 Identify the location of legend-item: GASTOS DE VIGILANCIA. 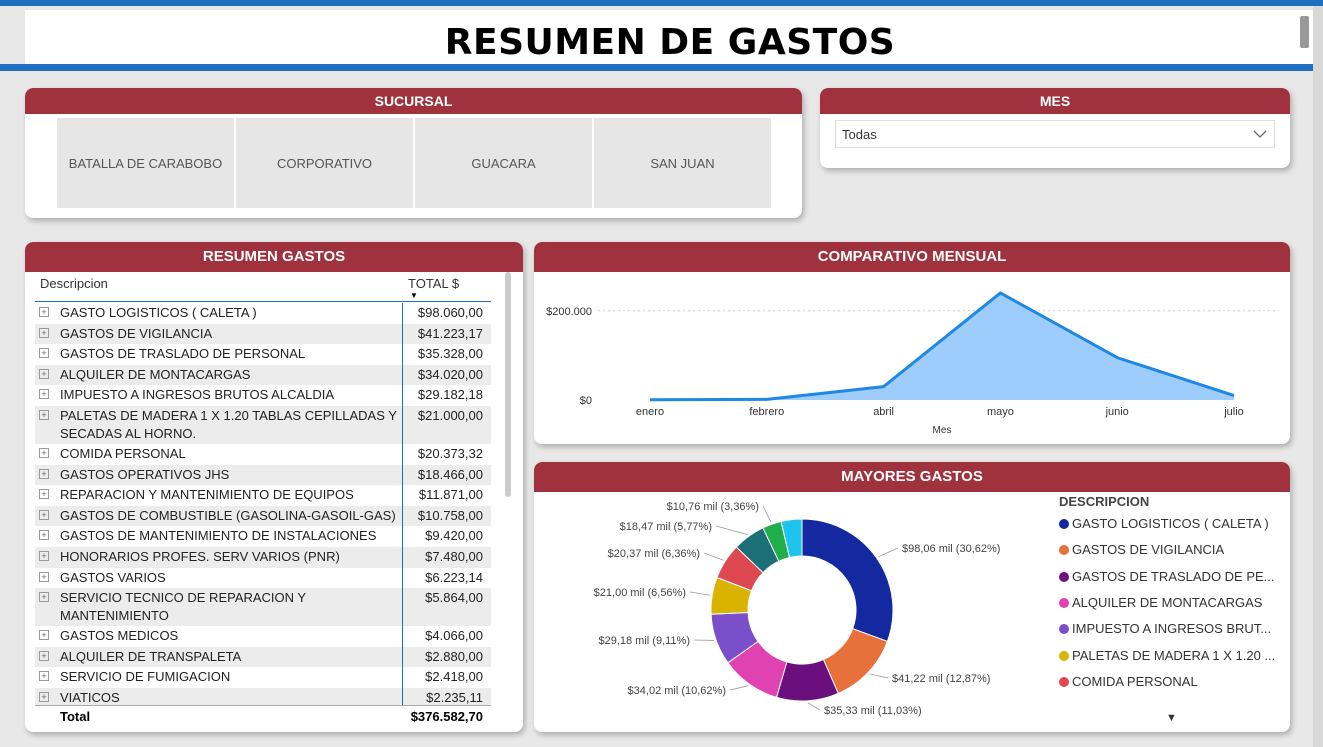
(1141, 549).